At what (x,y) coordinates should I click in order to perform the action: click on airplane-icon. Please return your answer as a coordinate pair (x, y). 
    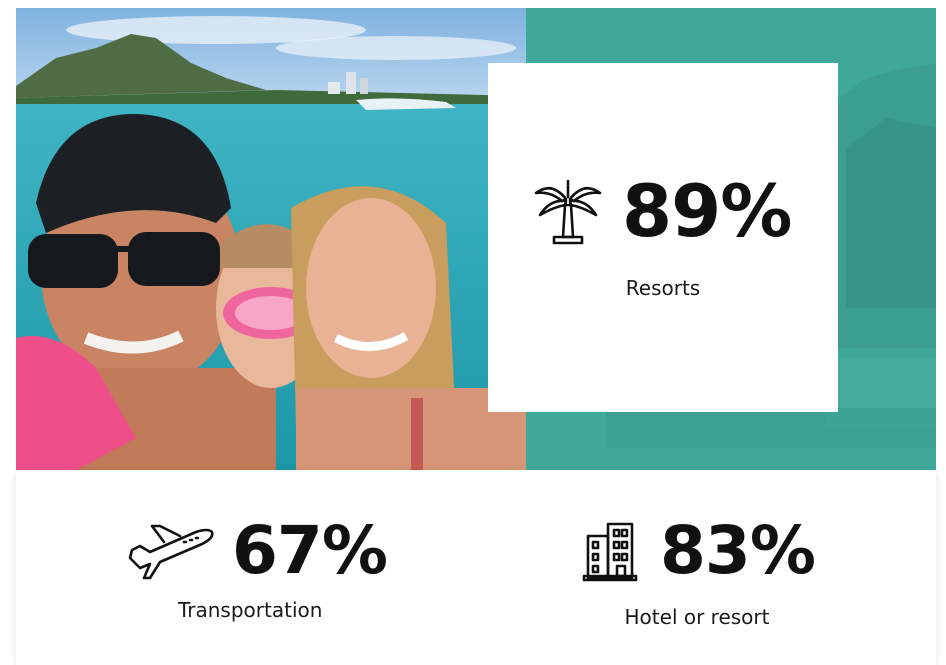
    Looking at the image, I should click on (172, 551).